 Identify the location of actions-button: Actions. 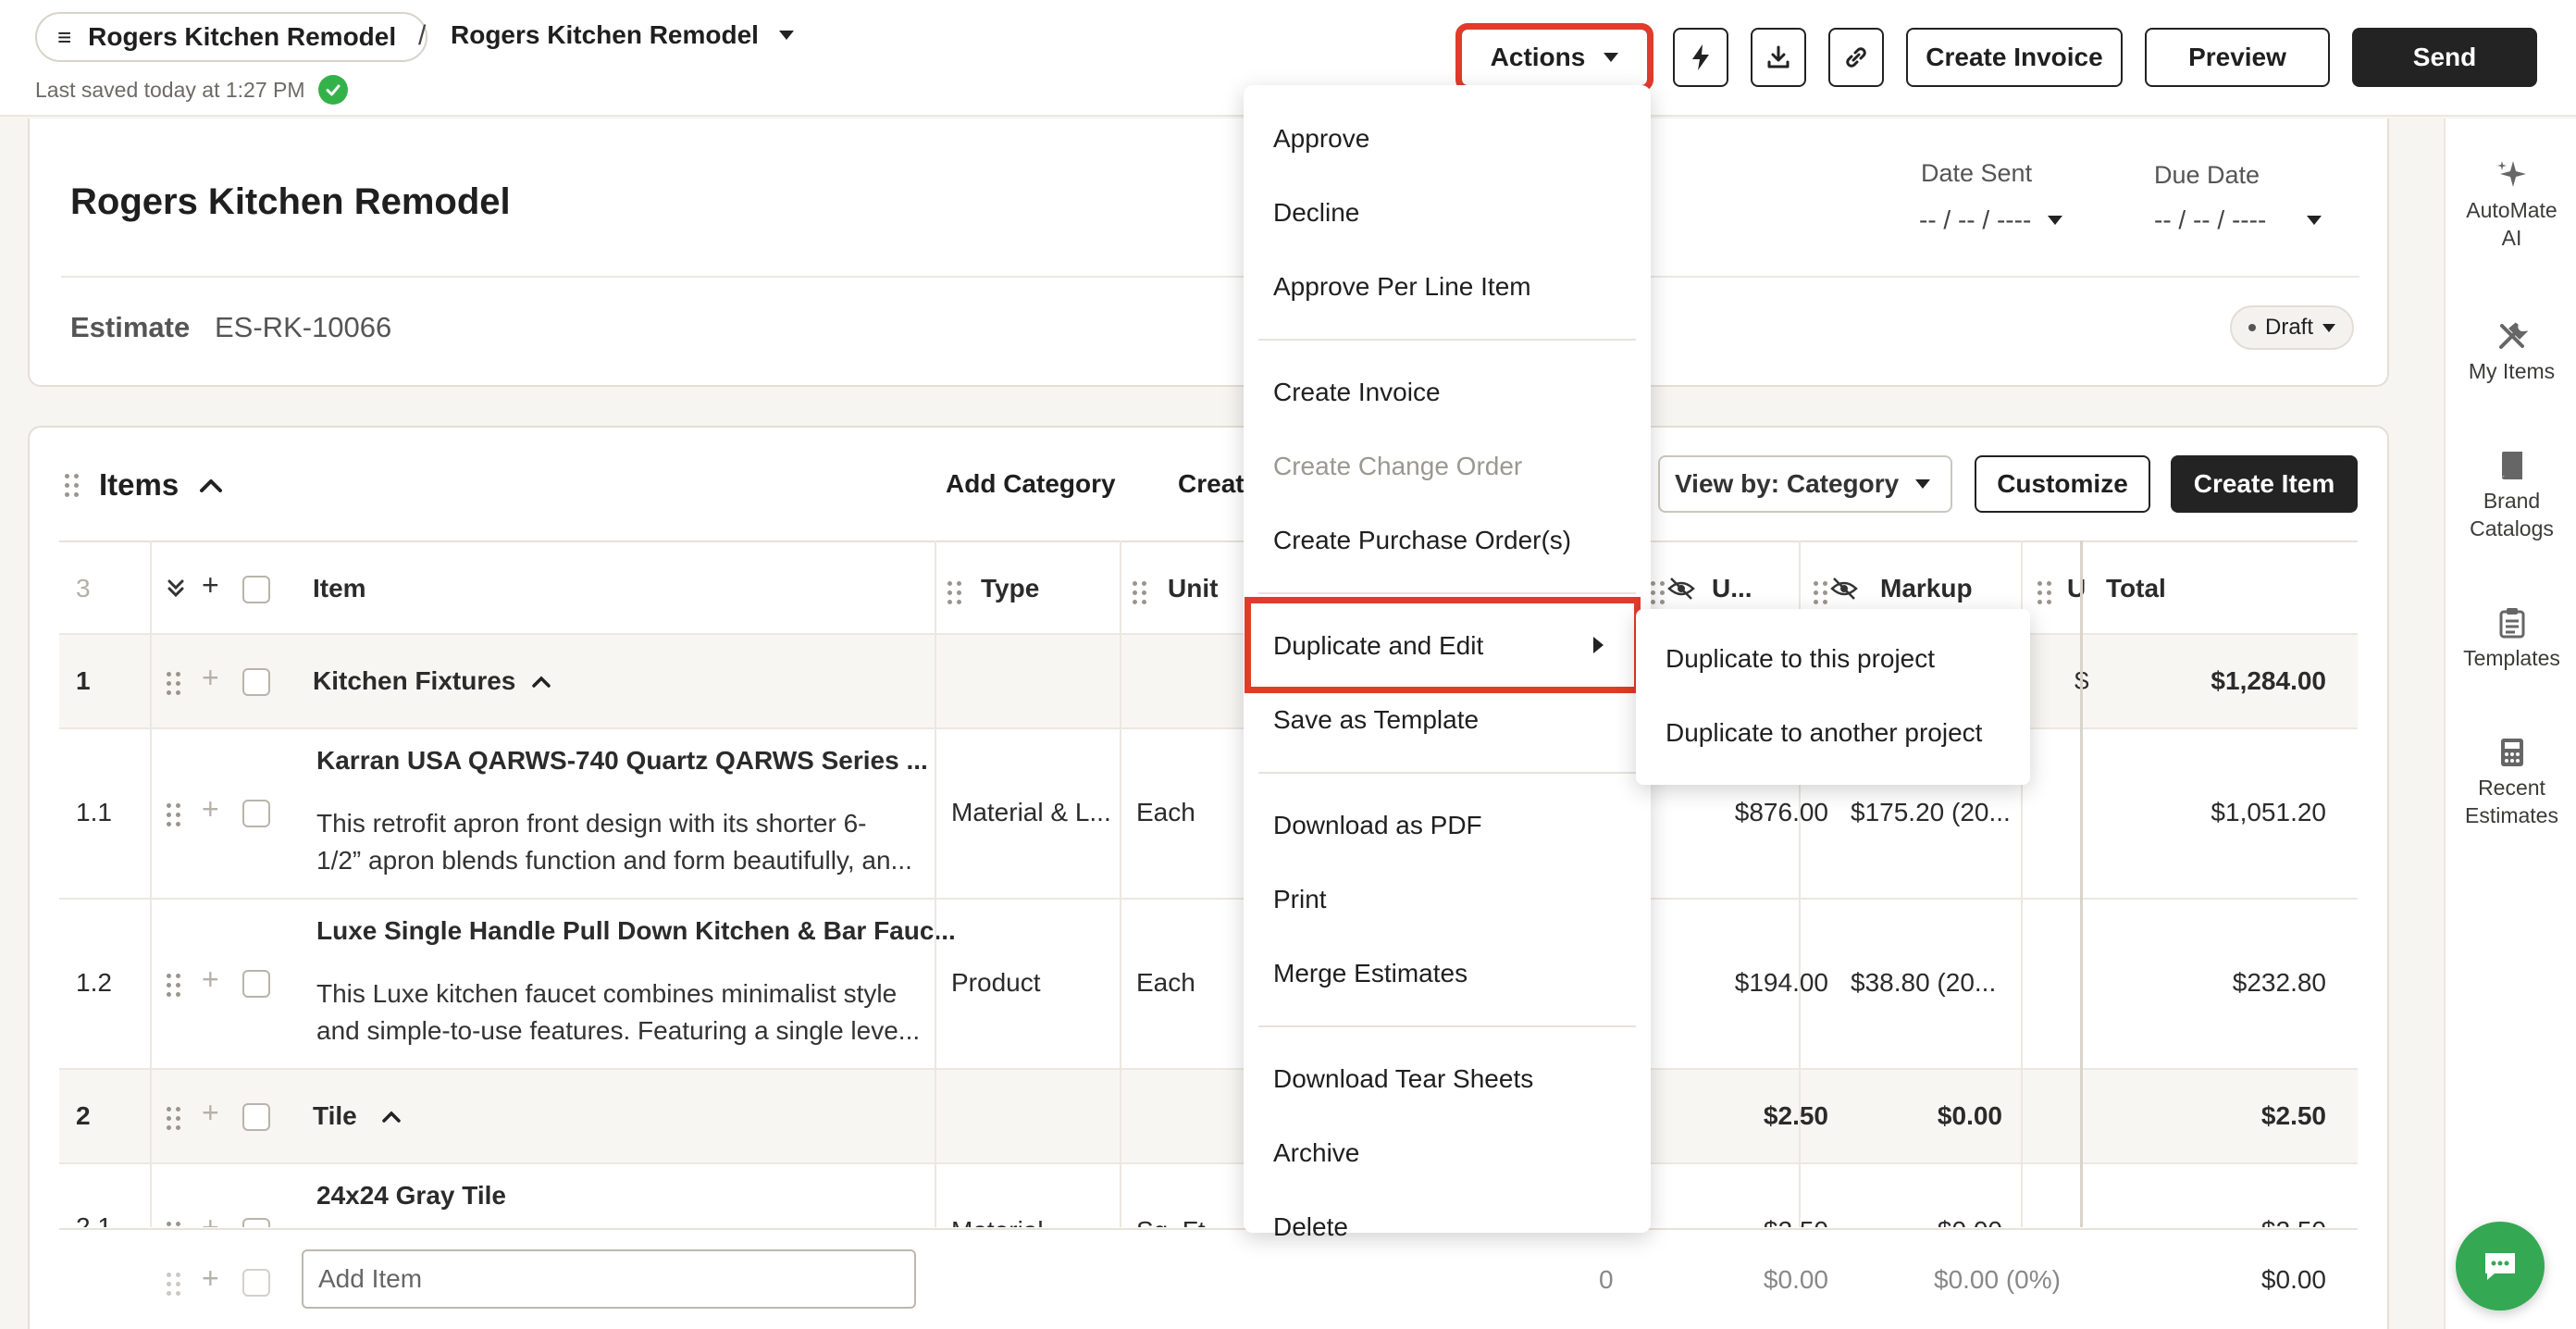
(1554, 57).